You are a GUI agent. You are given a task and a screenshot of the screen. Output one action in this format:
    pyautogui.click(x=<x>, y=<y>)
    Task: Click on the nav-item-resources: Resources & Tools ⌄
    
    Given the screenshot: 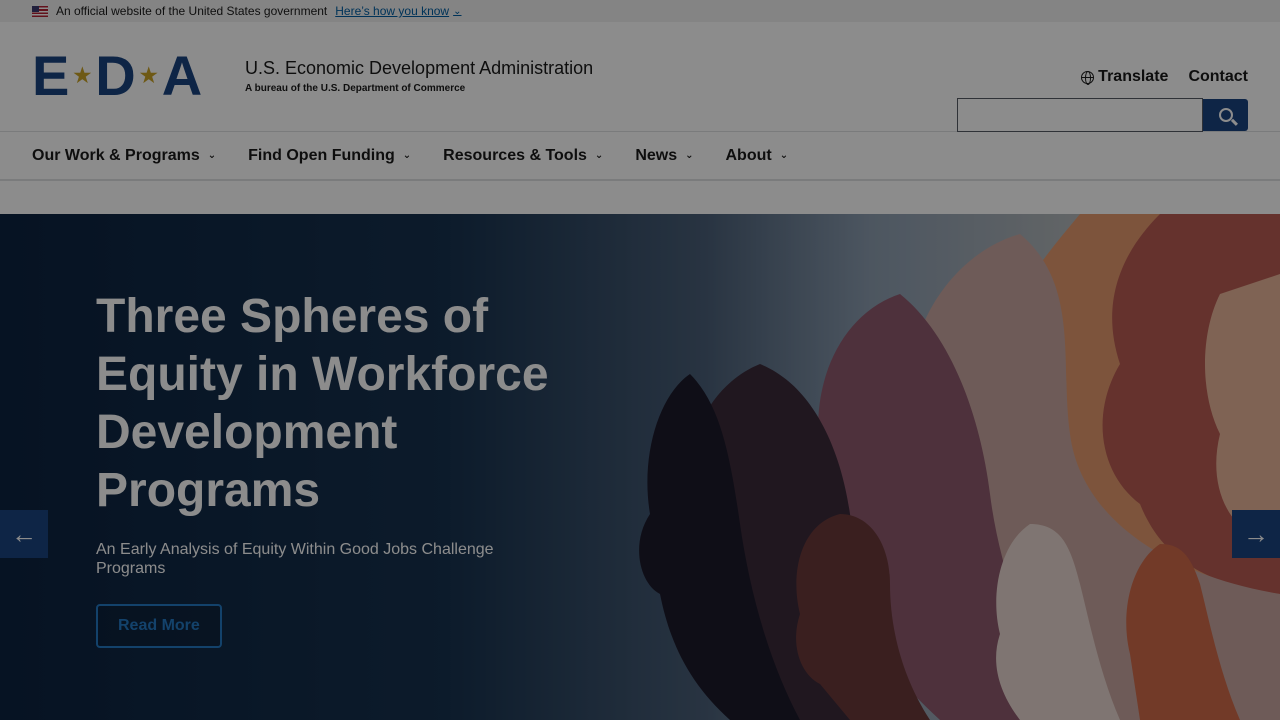 What is the action you would take?
    pyautogui.click(x=523, y=156)
    